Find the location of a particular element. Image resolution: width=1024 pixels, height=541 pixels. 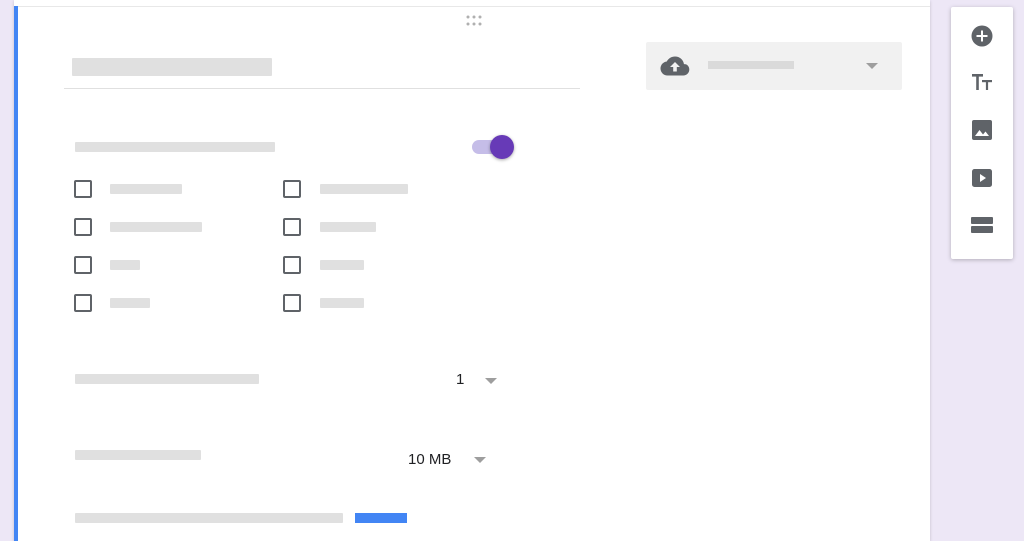

cloud-upload-icon is located at coordinates (675, 66).